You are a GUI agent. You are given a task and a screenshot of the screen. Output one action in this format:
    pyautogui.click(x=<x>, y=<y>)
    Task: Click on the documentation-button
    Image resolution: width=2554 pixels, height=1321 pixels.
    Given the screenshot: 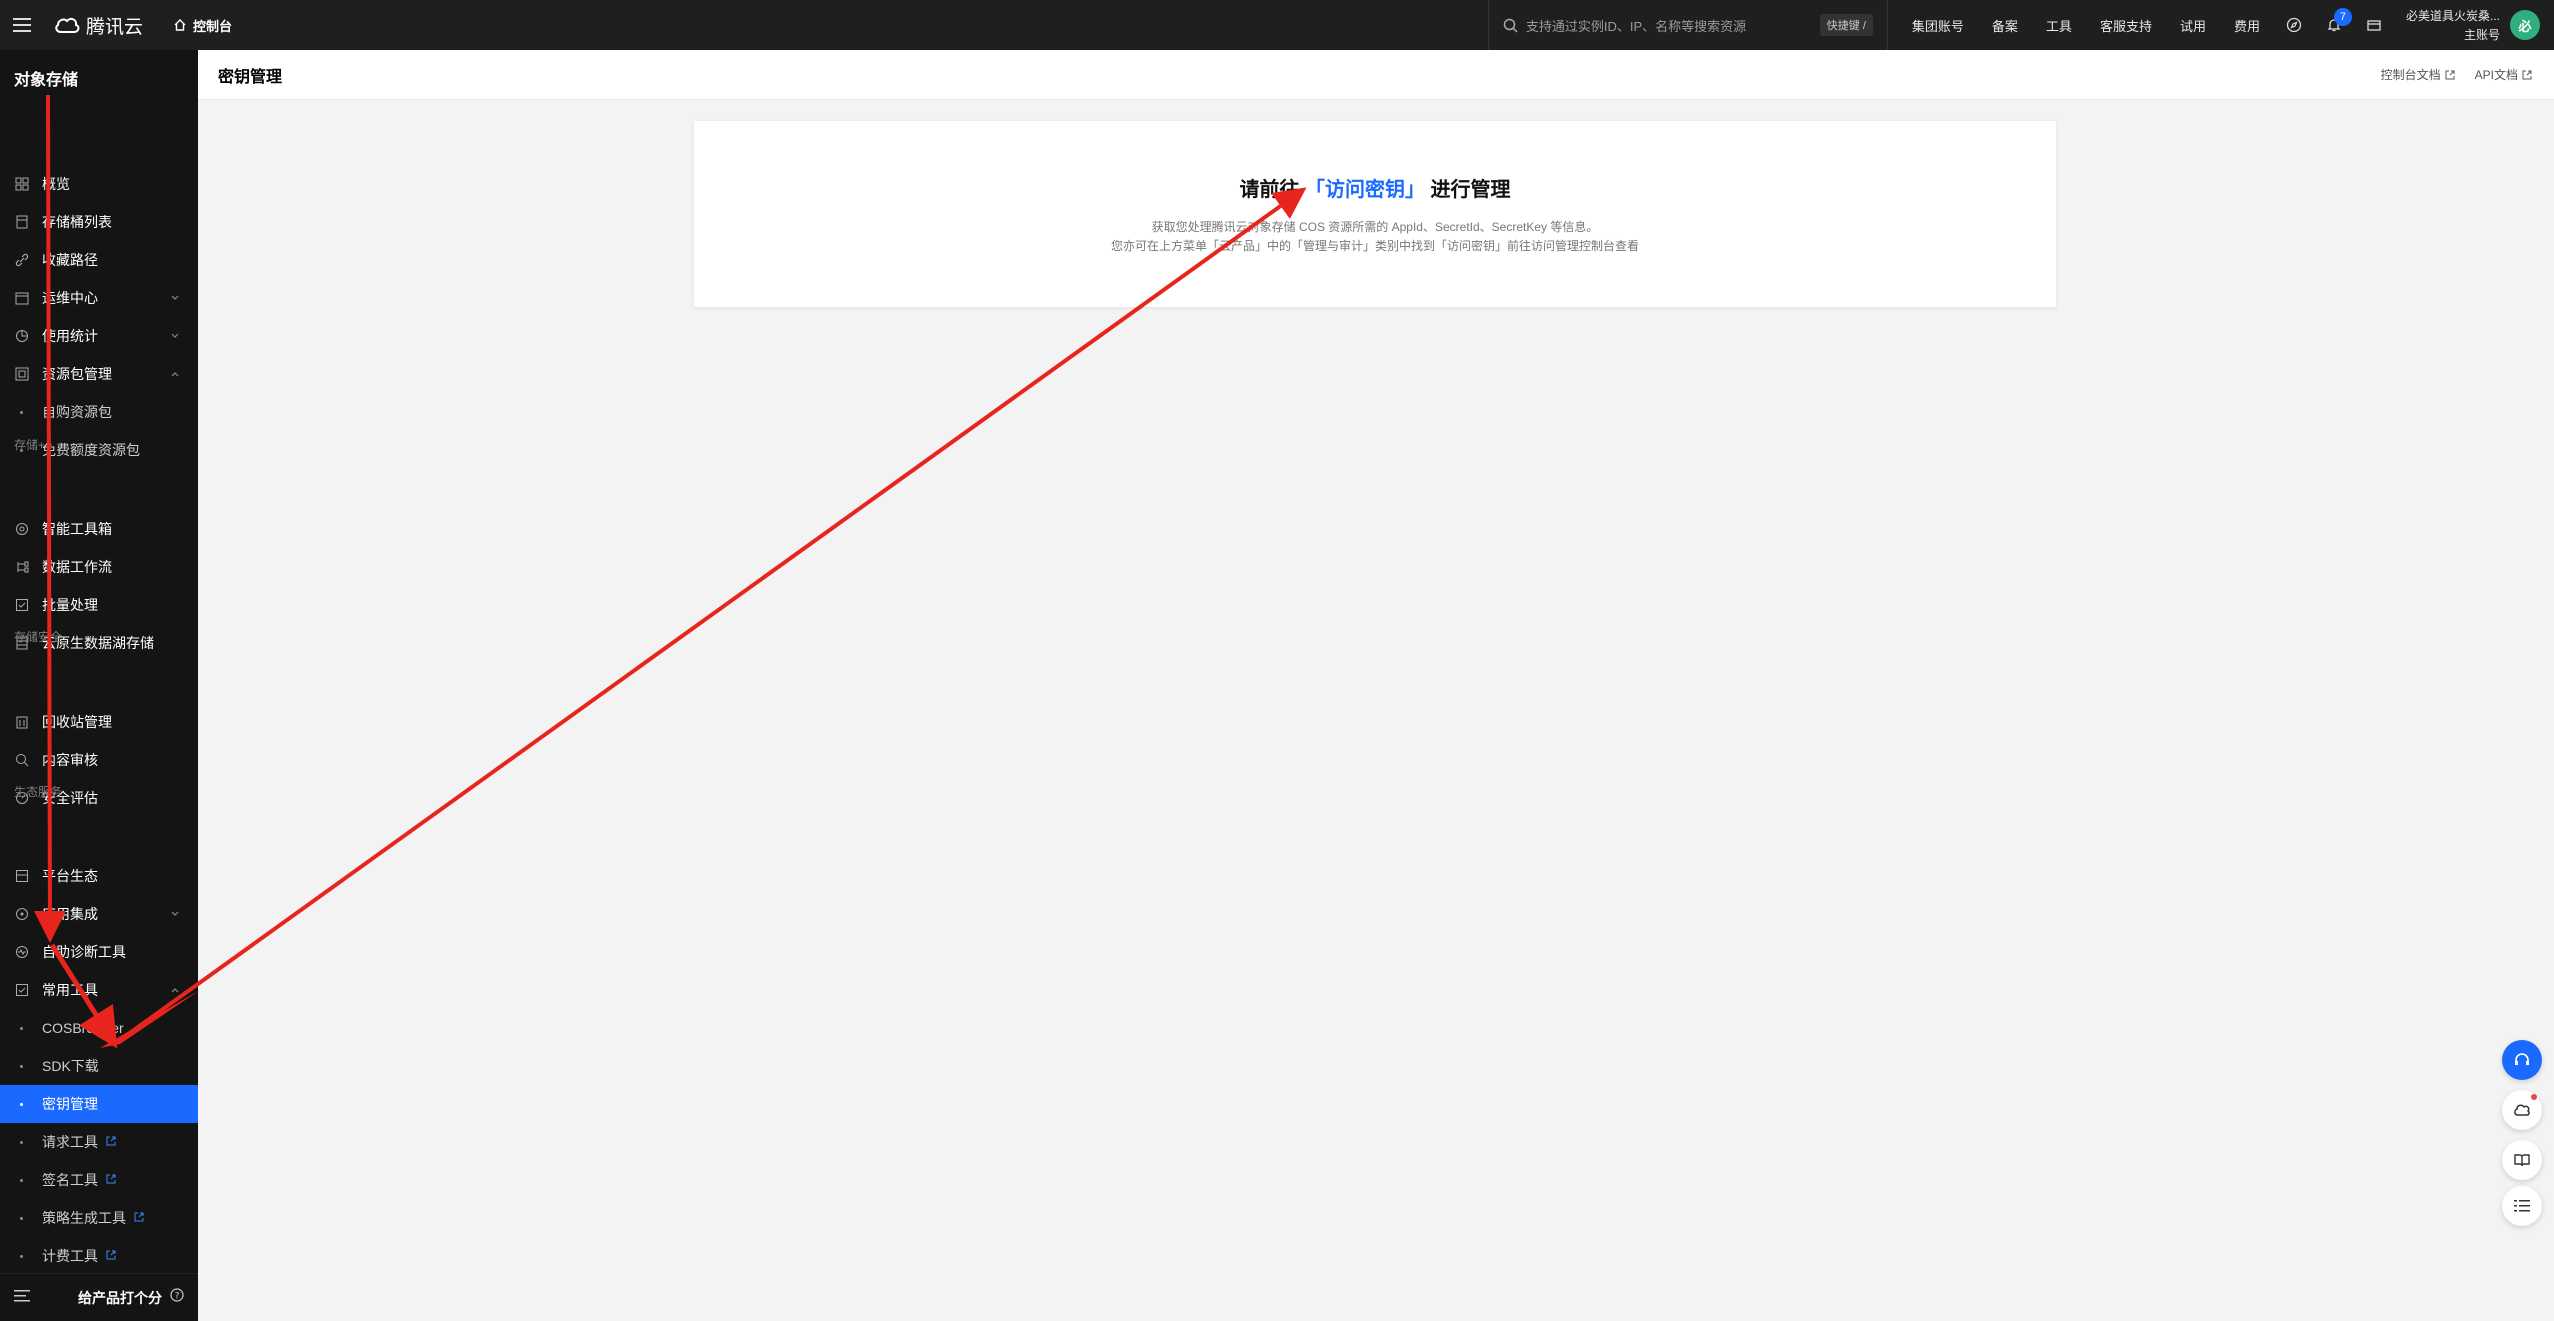 What is the action you would take?
    pyautogui.click(x=2522, y=1160)
    